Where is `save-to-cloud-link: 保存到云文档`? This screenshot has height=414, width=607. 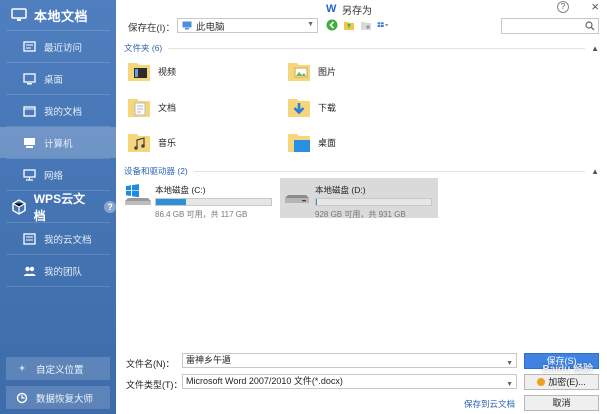
save-to-cloud-link: 保存到云文档 is located at coordinates (489, 404).